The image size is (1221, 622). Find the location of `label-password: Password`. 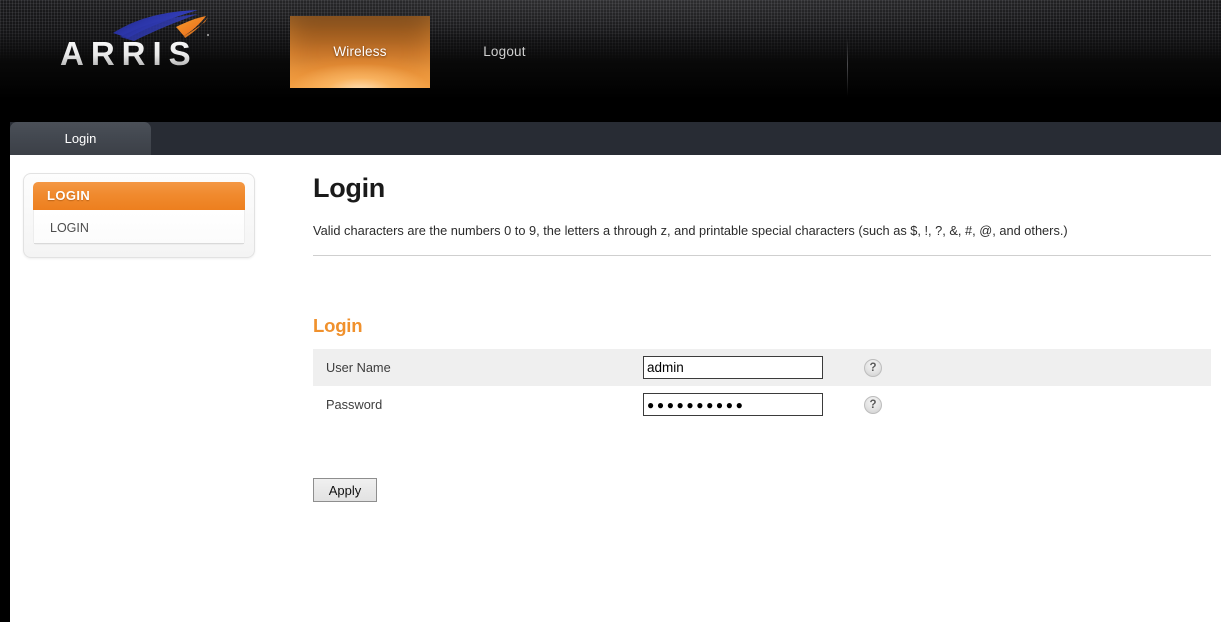

label-password: Password is located at coordinates (354, 404).